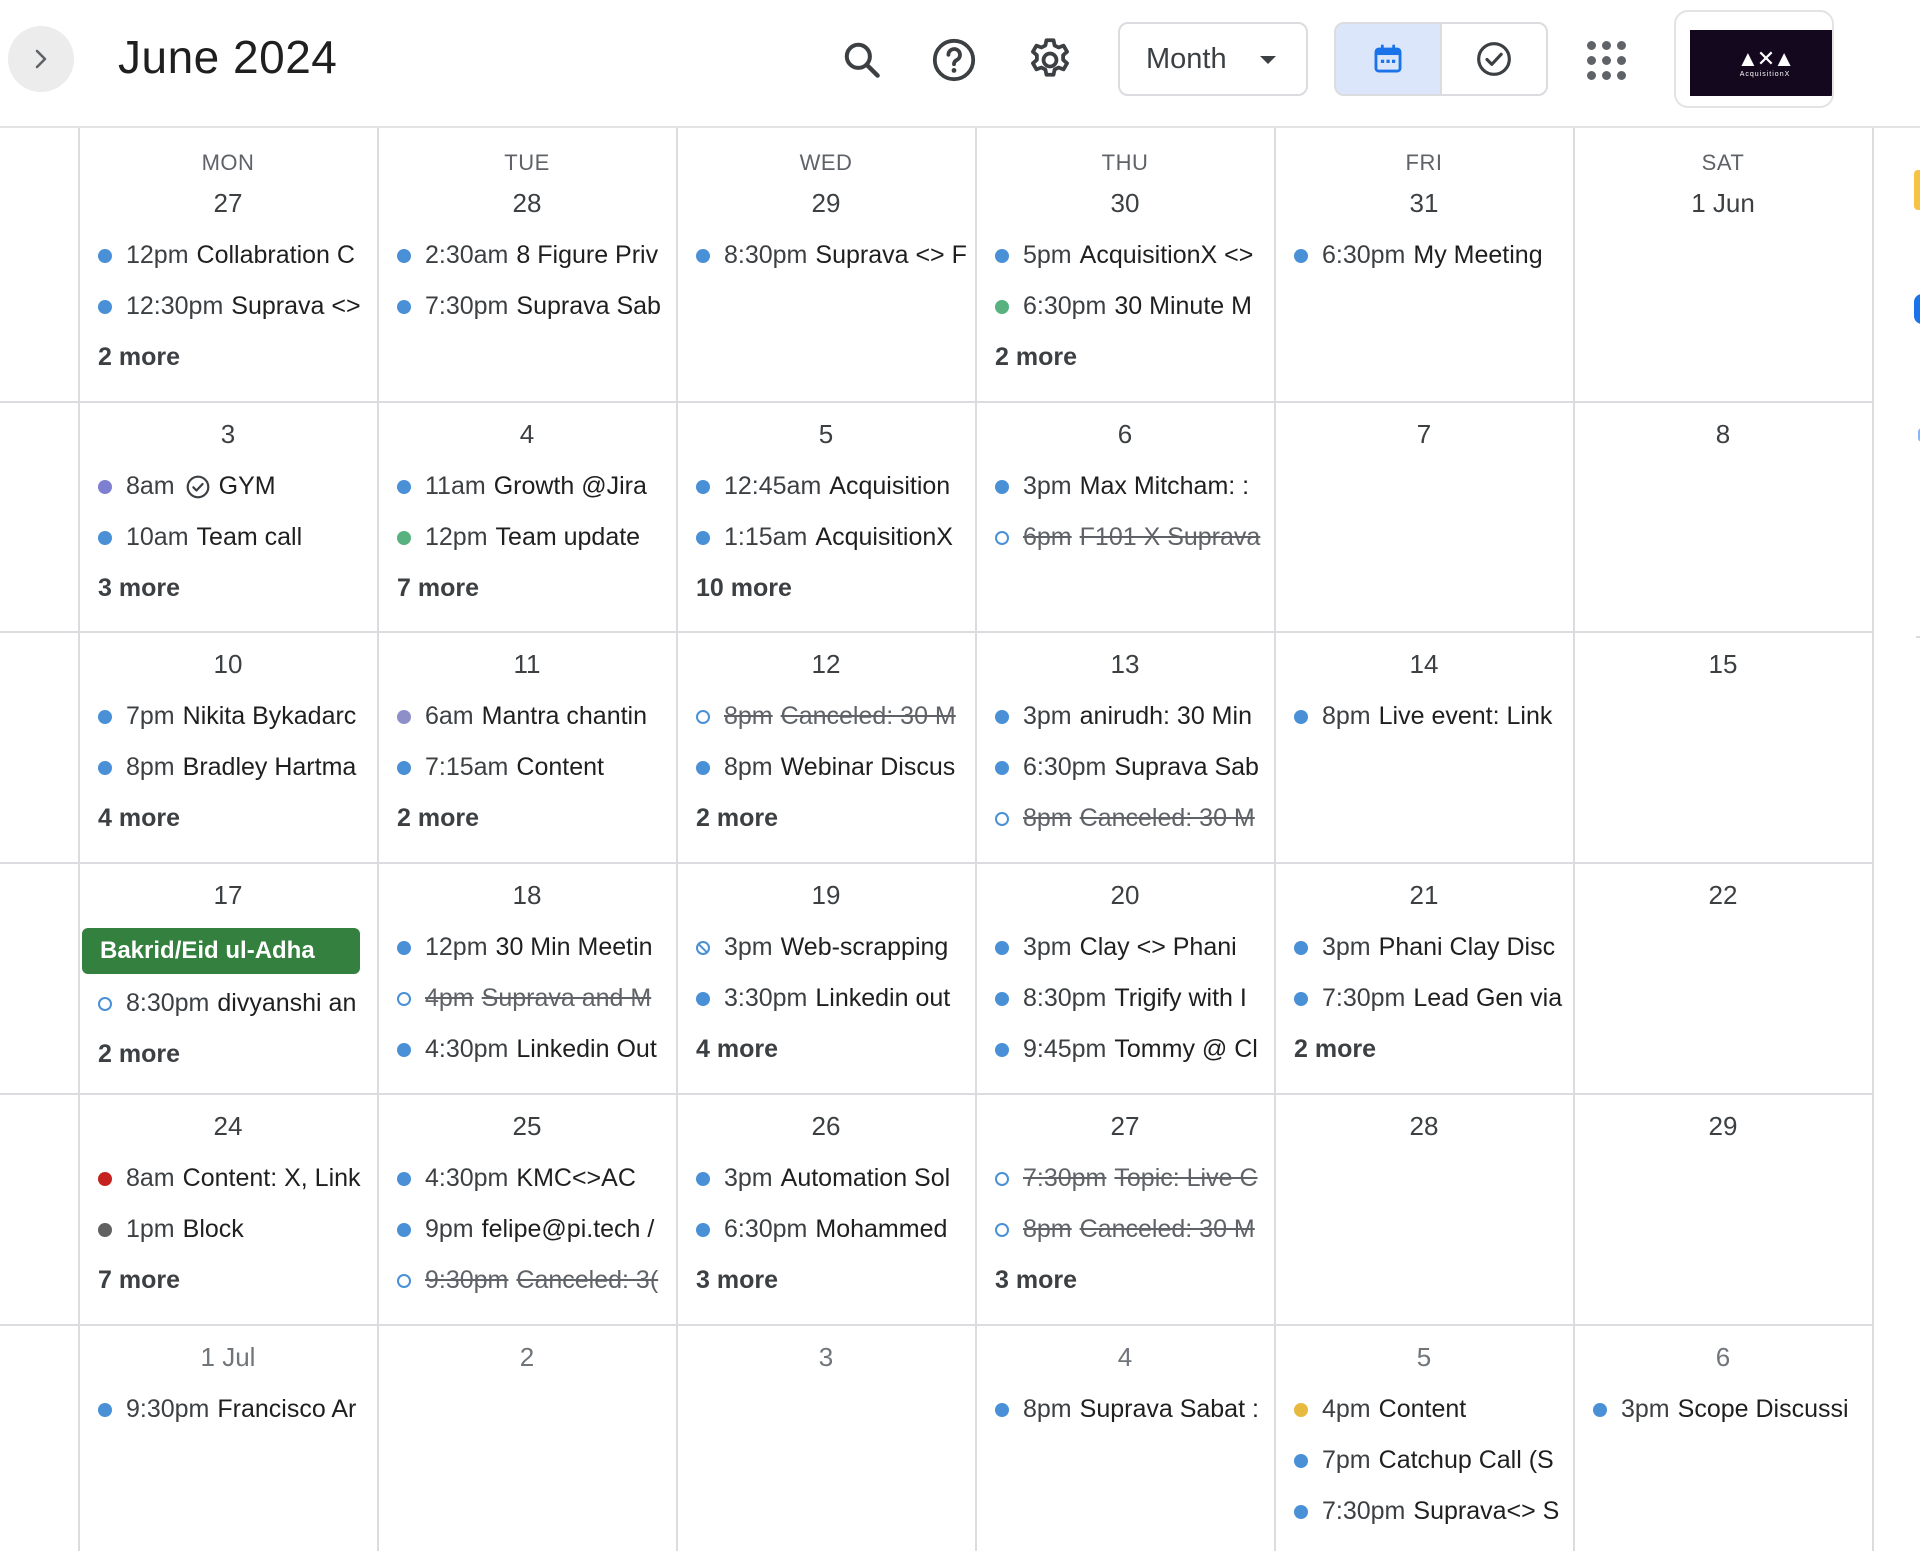 This screenshot has height=1551, width=1920. Describe the element at coordinates (527, 203) in the screenshot. I see `day-number: 28` at that location.